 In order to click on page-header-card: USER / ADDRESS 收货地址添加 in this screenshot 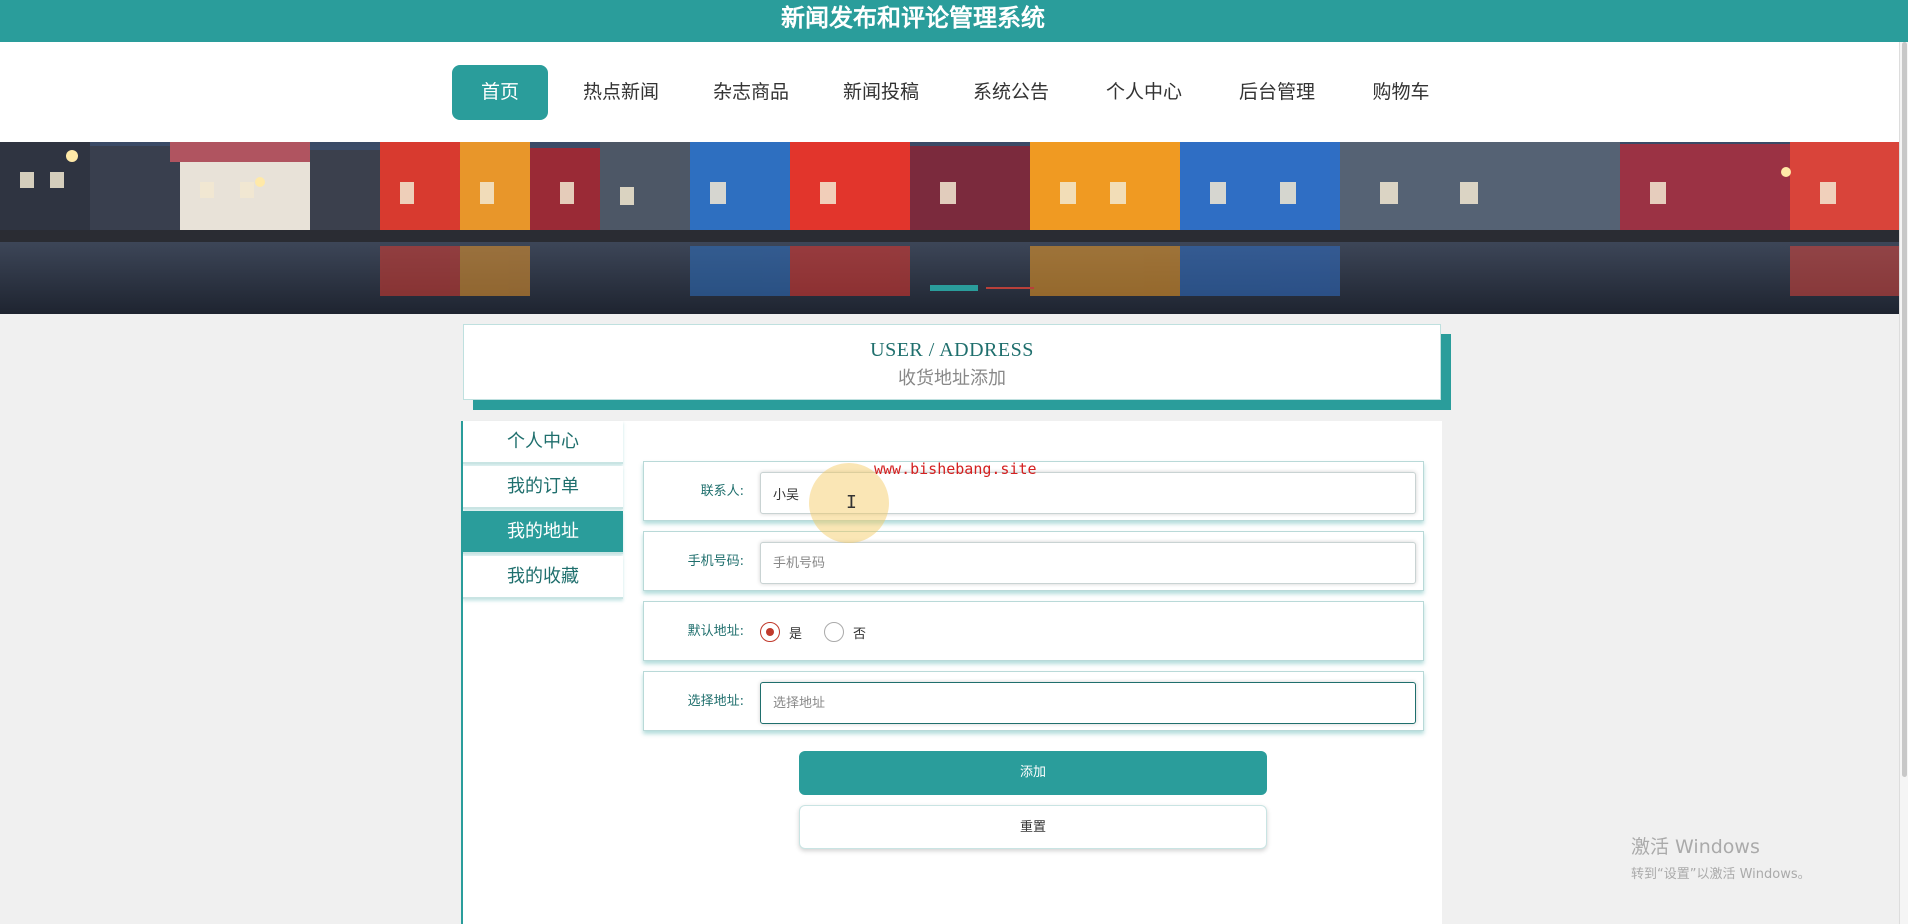, I will do `click(952, 362)`.